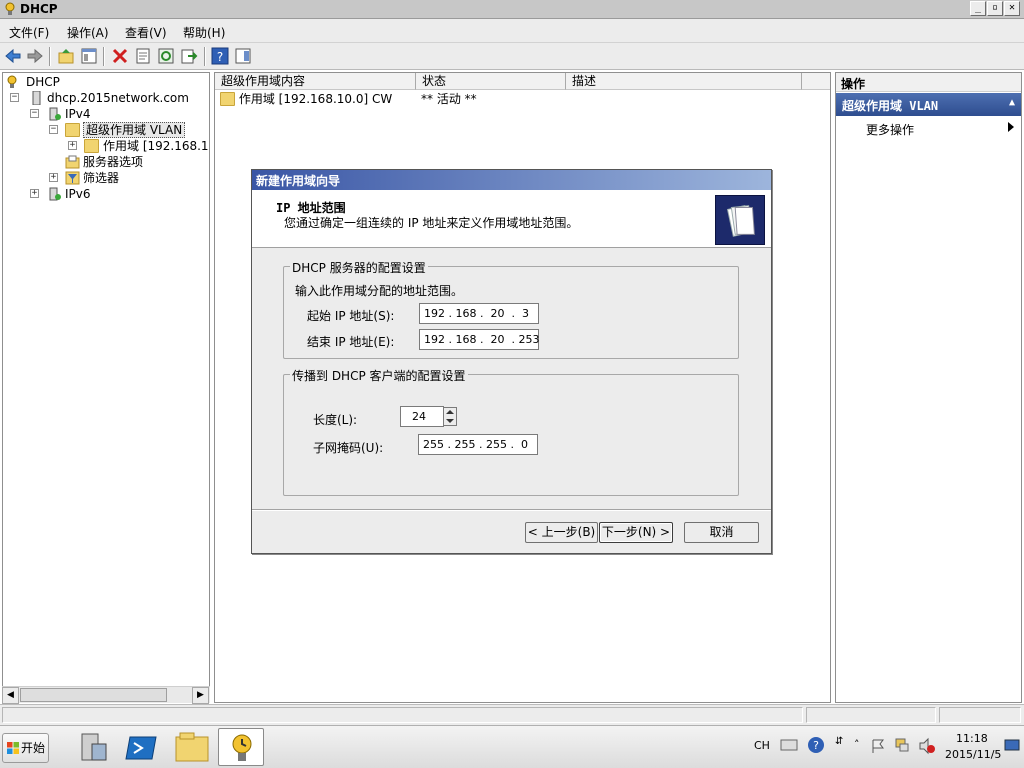 The width and height of the screenshot is (1024, 768). Describe the element at coordinates (721, 532) in the screenshot. I see `cancel-button: 取消` at that location.